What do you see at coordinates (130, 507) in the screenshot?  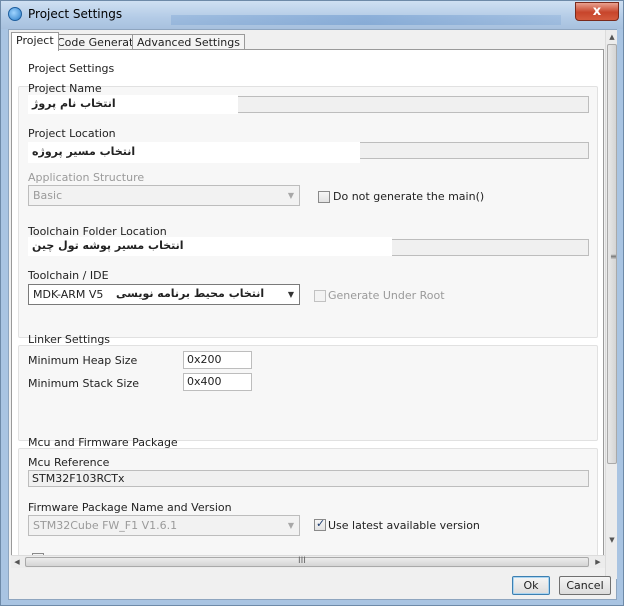 I see `firmware-package-label: Firmware Package Name and Version` at bounding box center [130, 507].